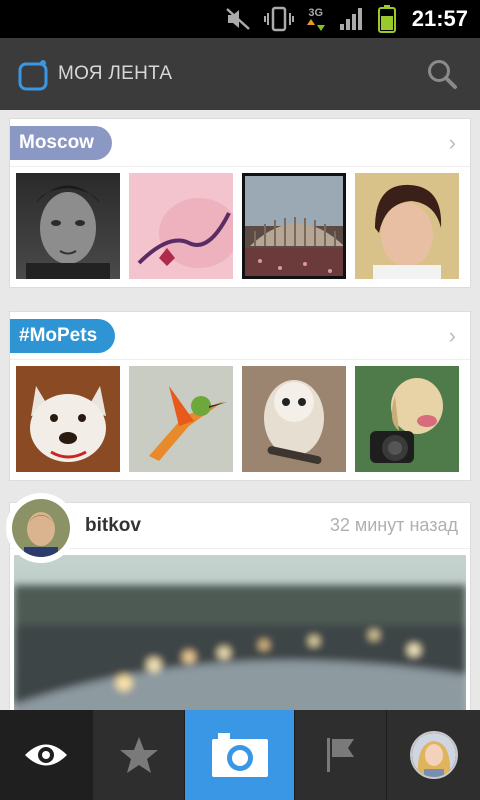 The image size is (480, 800). Describe the element at coordinates (386, 19) in the screenshot. I see `battery-icon` at that location.